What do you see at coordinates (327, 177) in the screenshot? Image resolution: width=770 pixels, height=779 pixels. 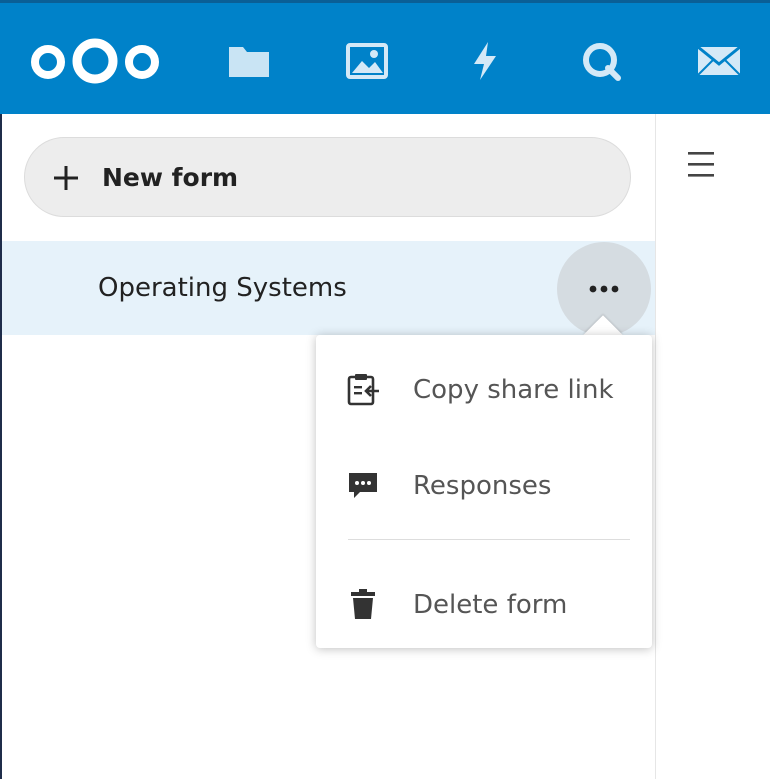 I see `new-form-button: New form` at bounding box center [327, 177].